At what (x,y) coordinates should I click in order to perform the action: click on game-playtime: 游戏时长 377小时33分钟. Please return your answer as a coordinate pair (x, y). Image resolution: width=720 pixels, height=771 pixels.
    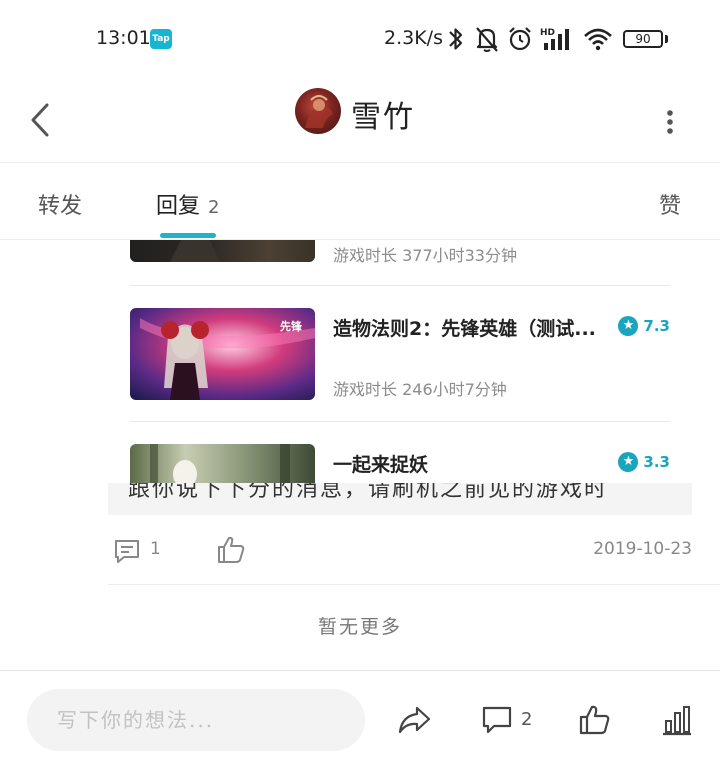
    Looking at the image, I should click on (425, 255).